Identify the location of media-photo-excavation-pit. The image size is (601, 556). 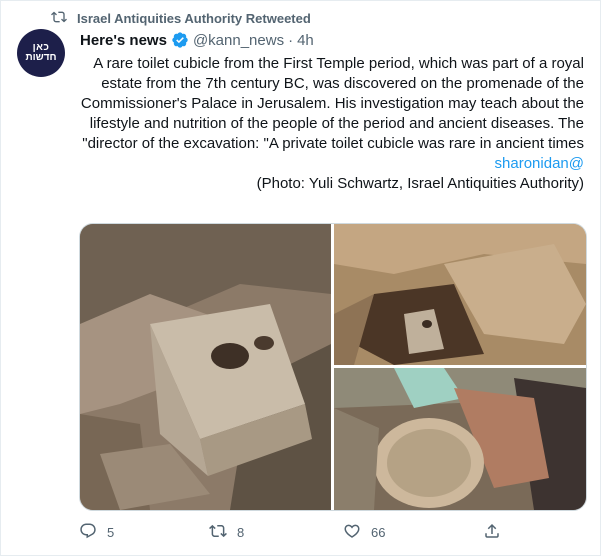
(460, 294).